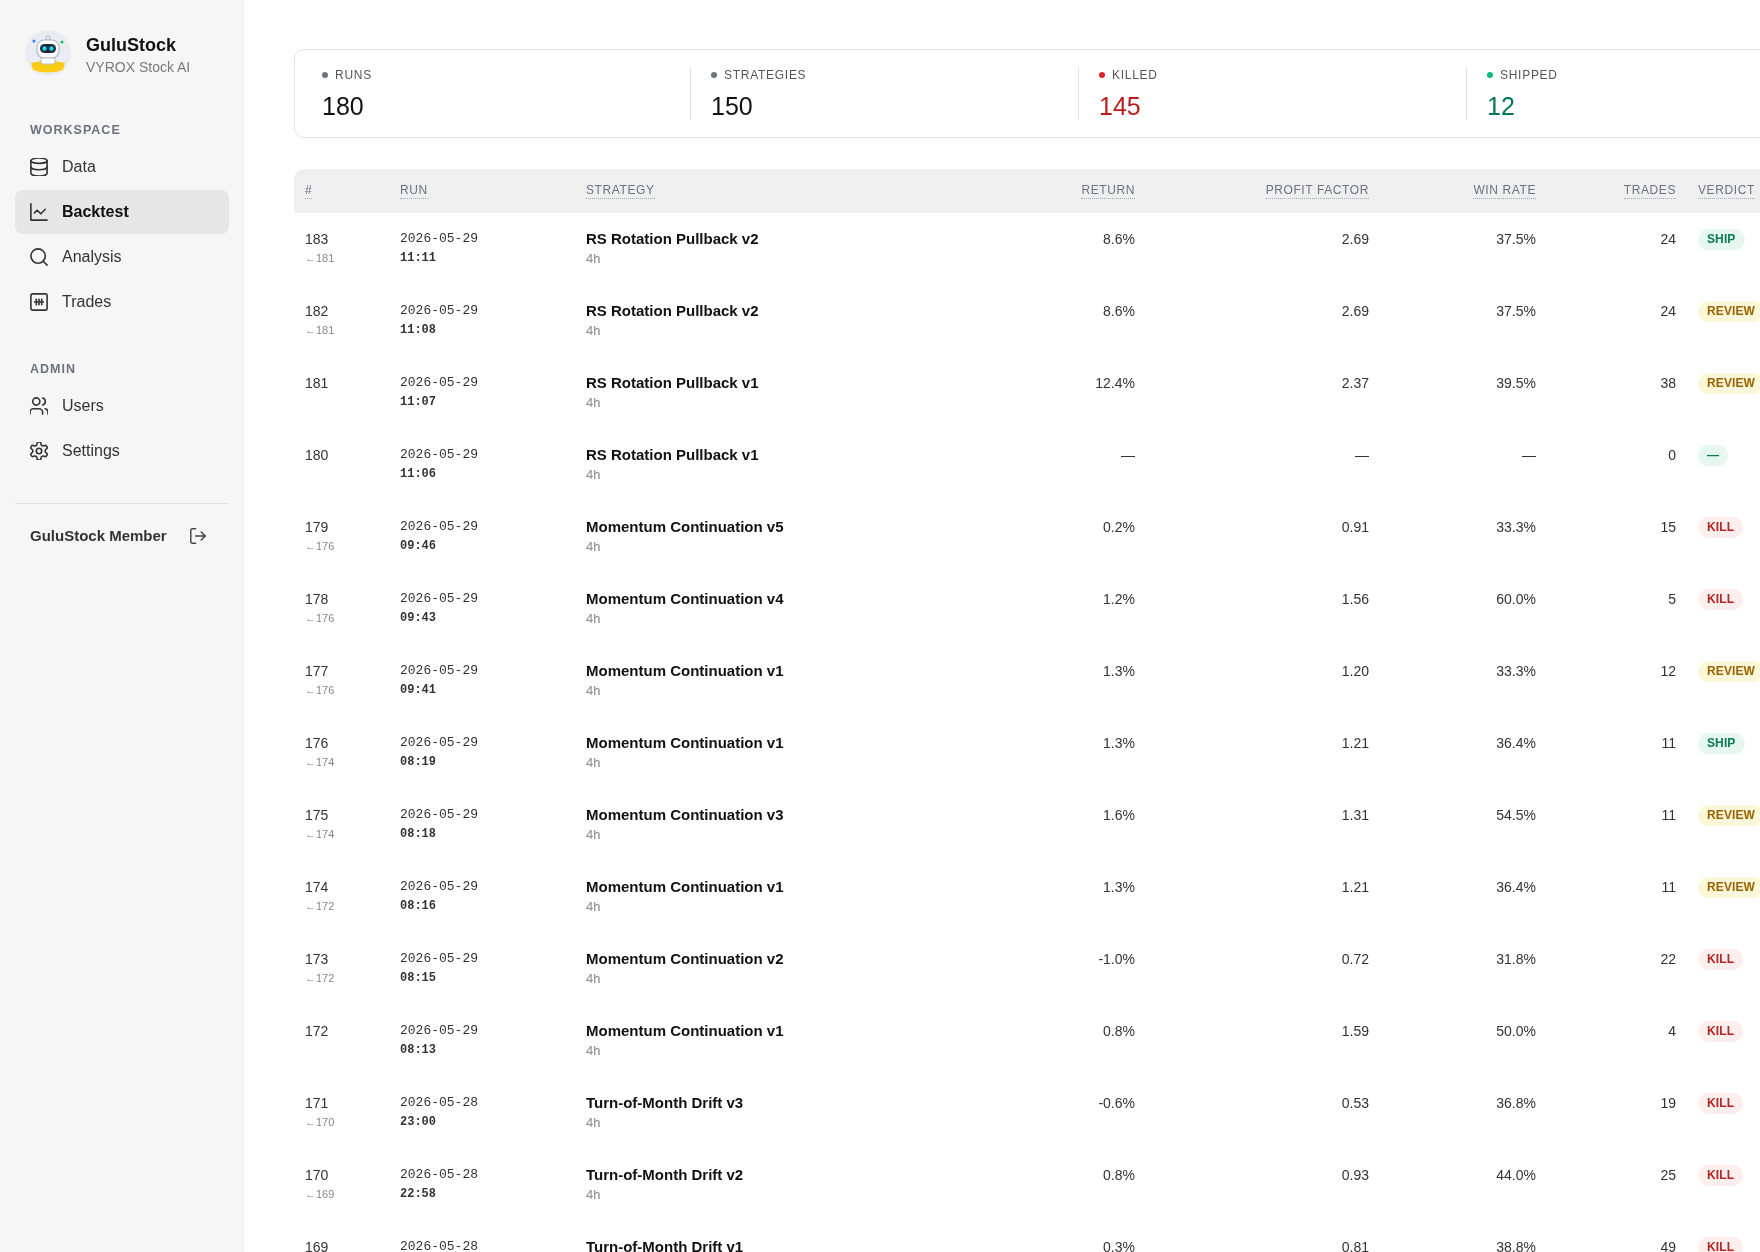 The height and width of the screenshot is (1252, 1760). I want to click on run-number: 174, so click(317, 887).